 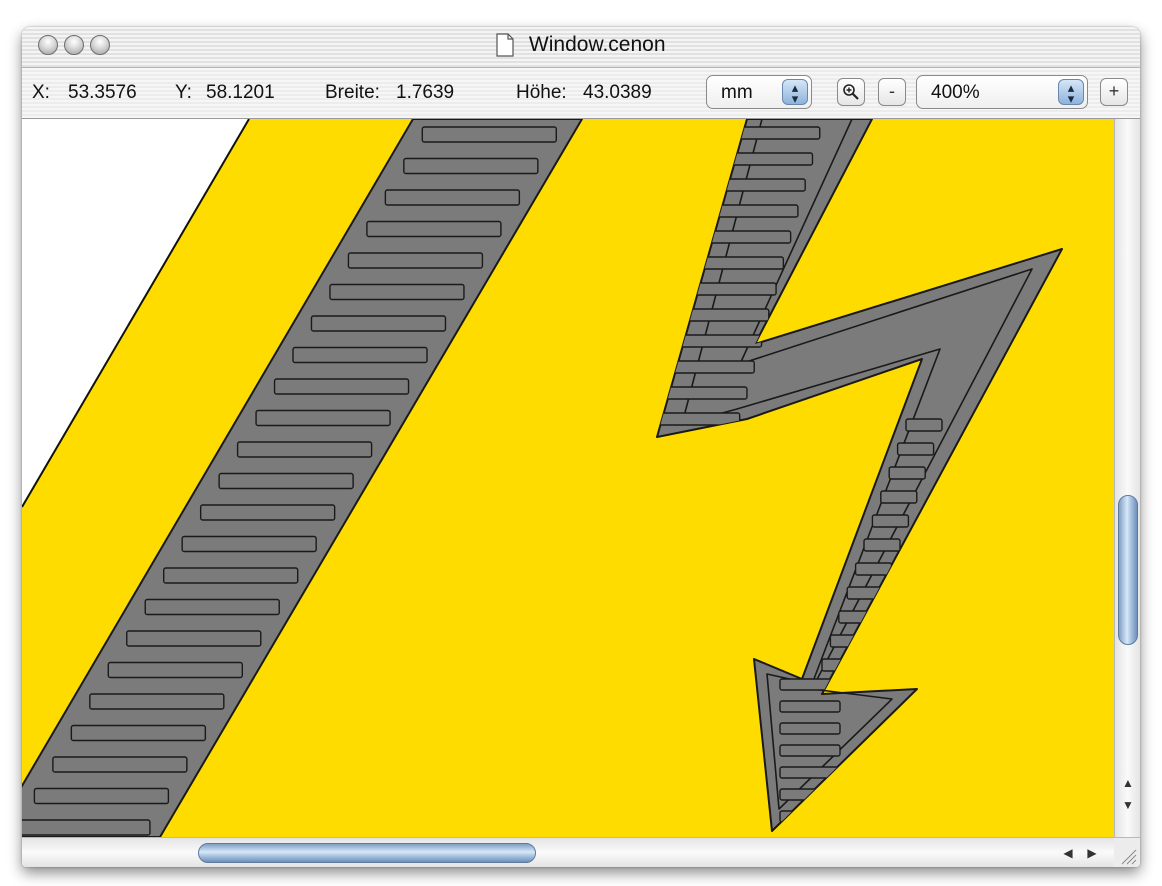 I want to click on window-title-area: Window.cenon, so click(x=581, y=46).